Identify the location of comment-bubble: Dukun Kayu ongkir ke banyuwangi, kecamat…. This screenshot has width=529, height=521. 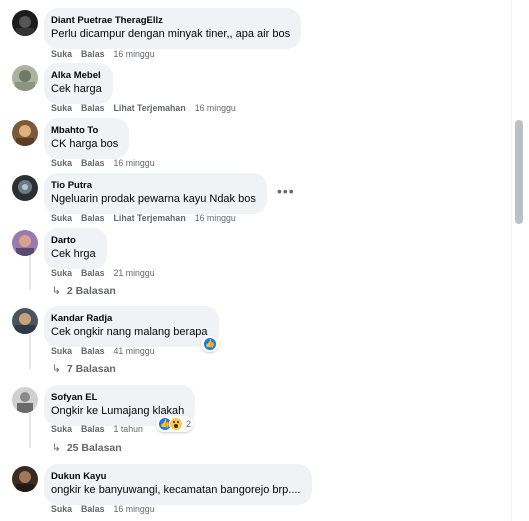
(178, 484).